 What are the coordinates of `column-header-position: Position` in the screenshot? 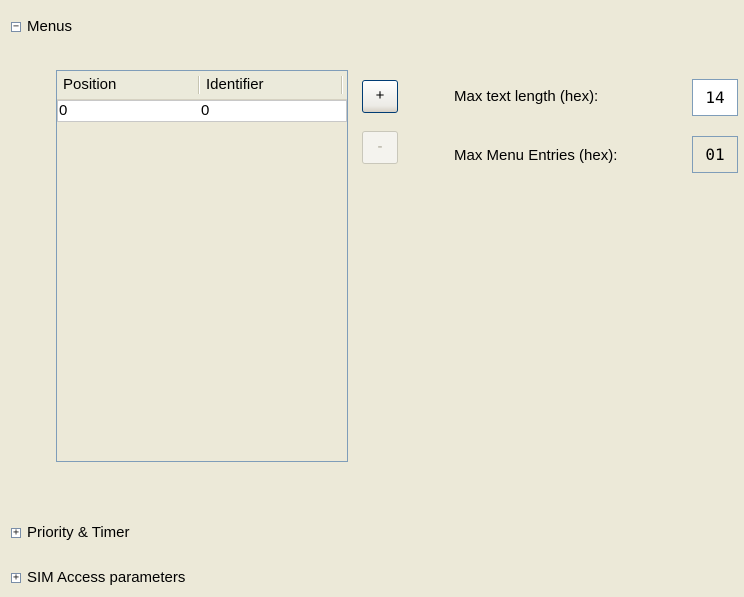 It's located at (130, 85).